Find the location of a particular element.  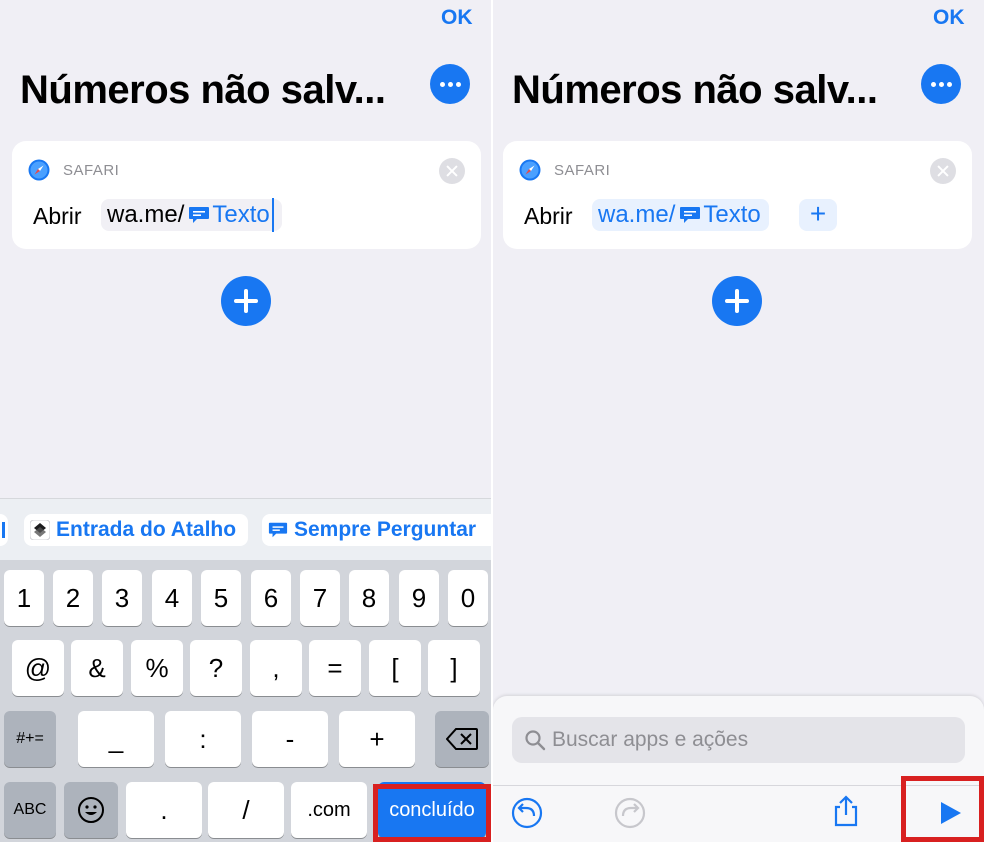

key-6: 6 is located at coordinates (271, 598).